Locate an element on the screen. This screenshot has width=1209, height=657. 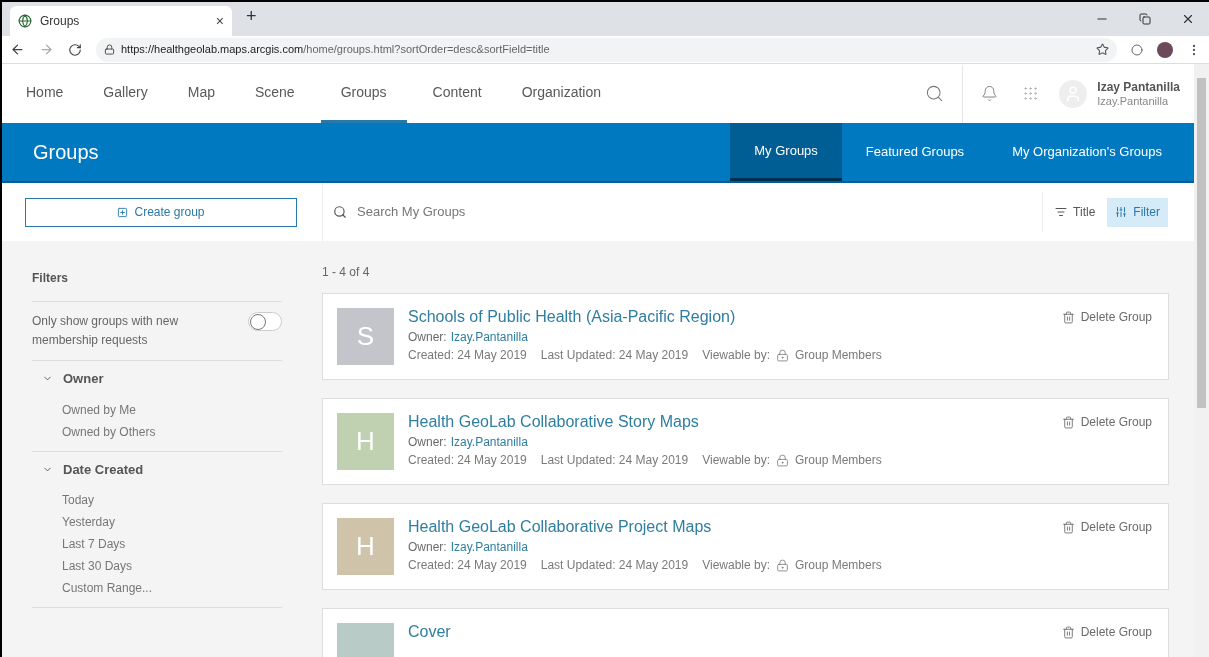
plus-square-icon is located at coordinates (123, 212).